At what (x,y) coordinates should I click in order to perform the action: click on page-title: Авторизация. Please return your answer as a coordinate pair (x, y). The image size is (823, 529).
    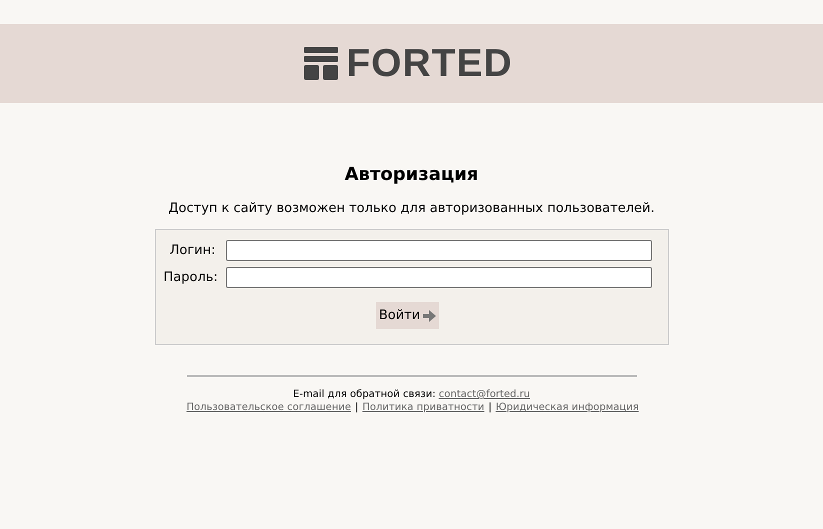
    Looking at the image, I should click on (412, 175).